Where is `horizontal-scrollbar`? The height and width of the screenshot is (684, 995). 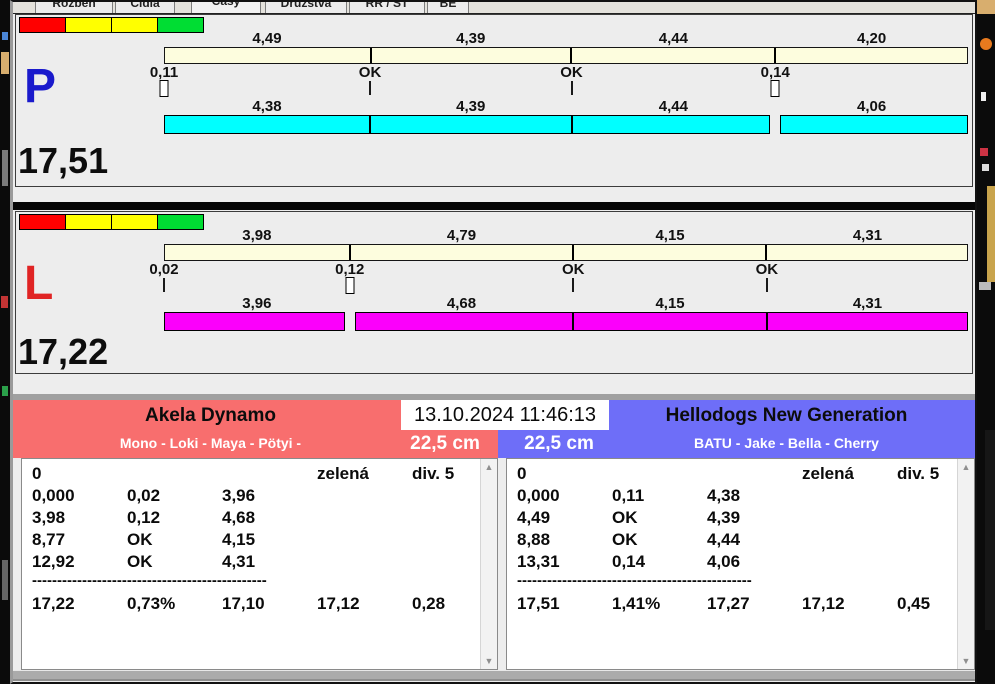
horizontal-scrollbar is located at coordinates (494, 675).